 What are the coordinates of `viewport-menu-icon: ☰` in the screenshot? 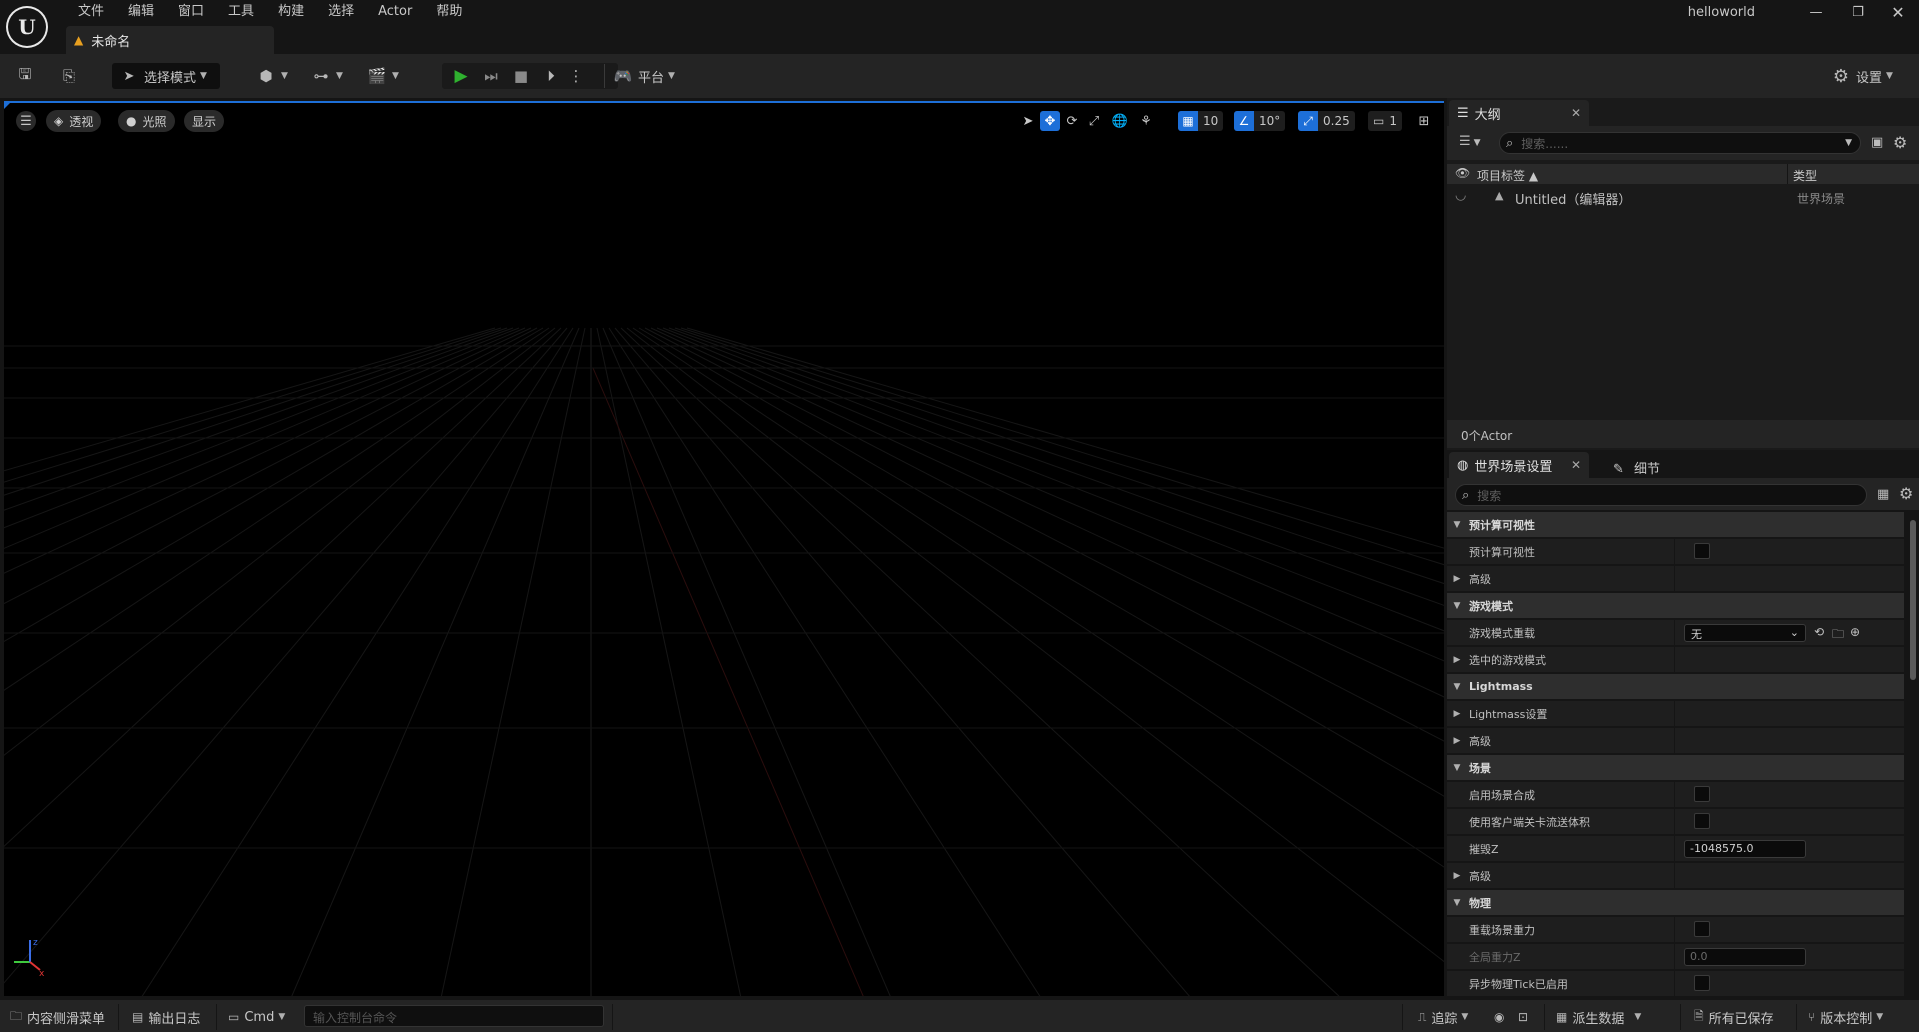 It's located at (26, 121).